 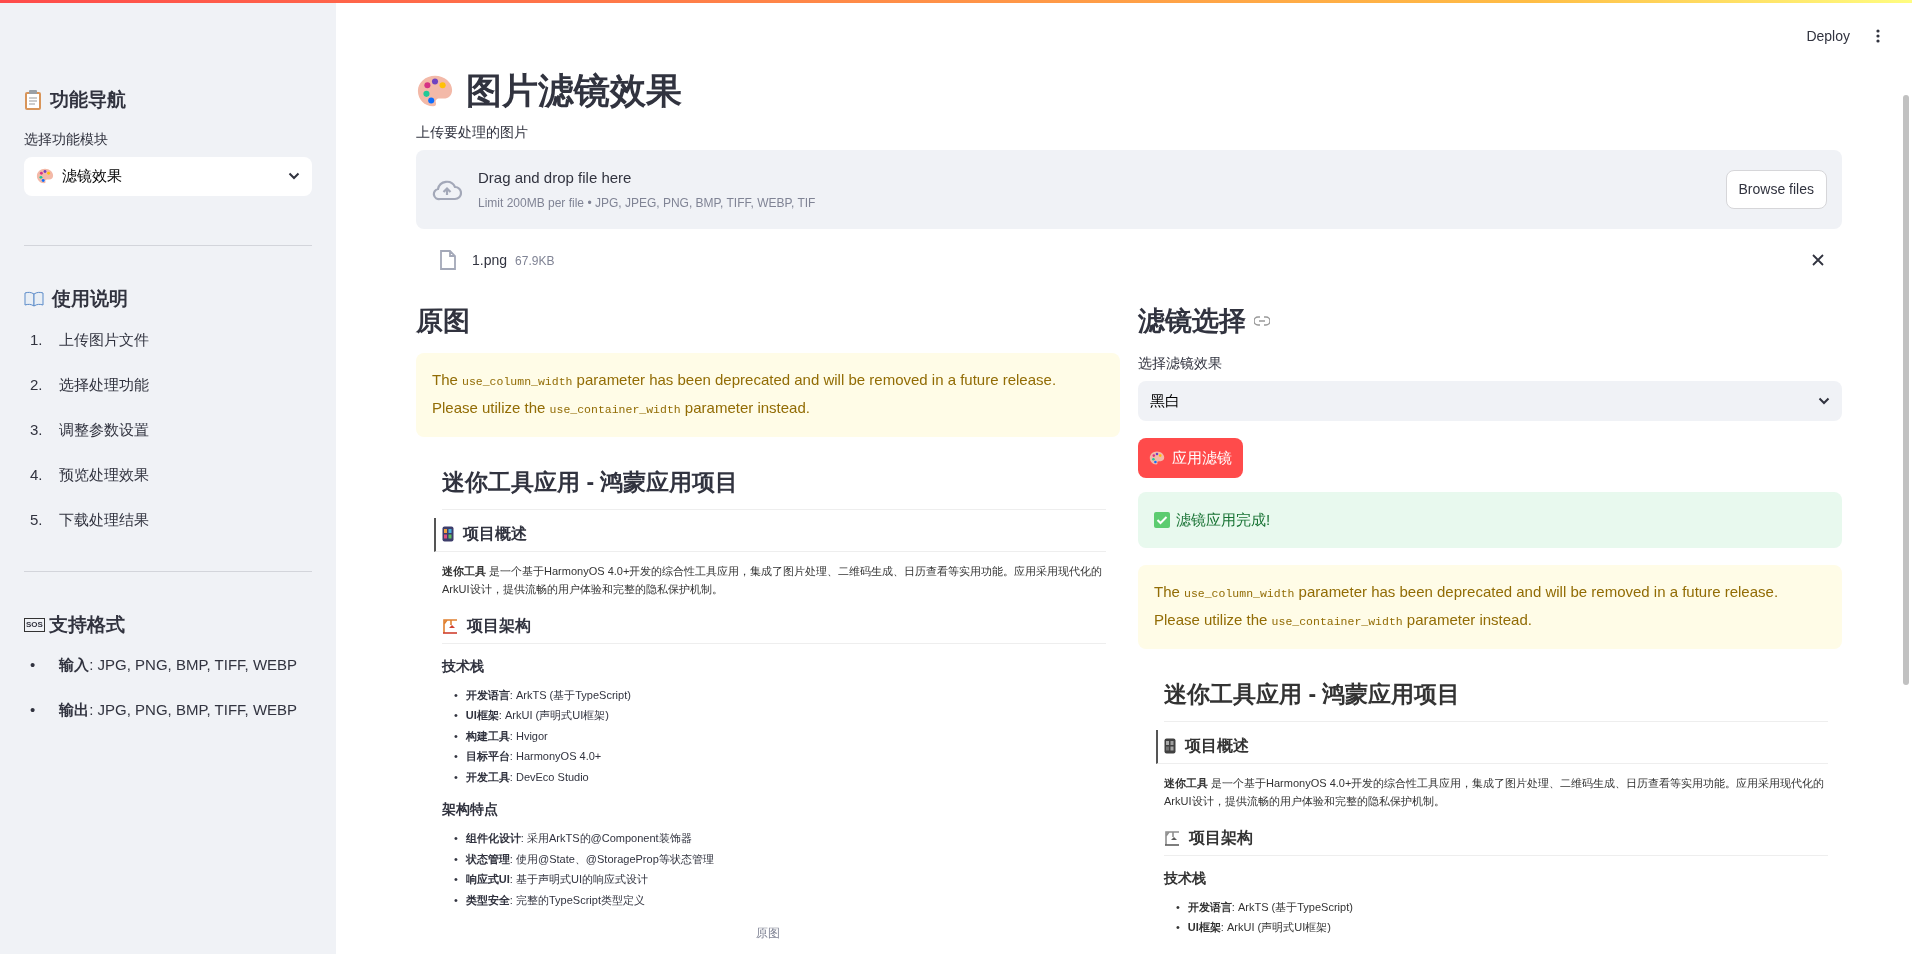 What do you see at coordinates (86, 625) in the screenshot?
I see `sidebar-heading: 支持格式` at bounding box center [86, 625].